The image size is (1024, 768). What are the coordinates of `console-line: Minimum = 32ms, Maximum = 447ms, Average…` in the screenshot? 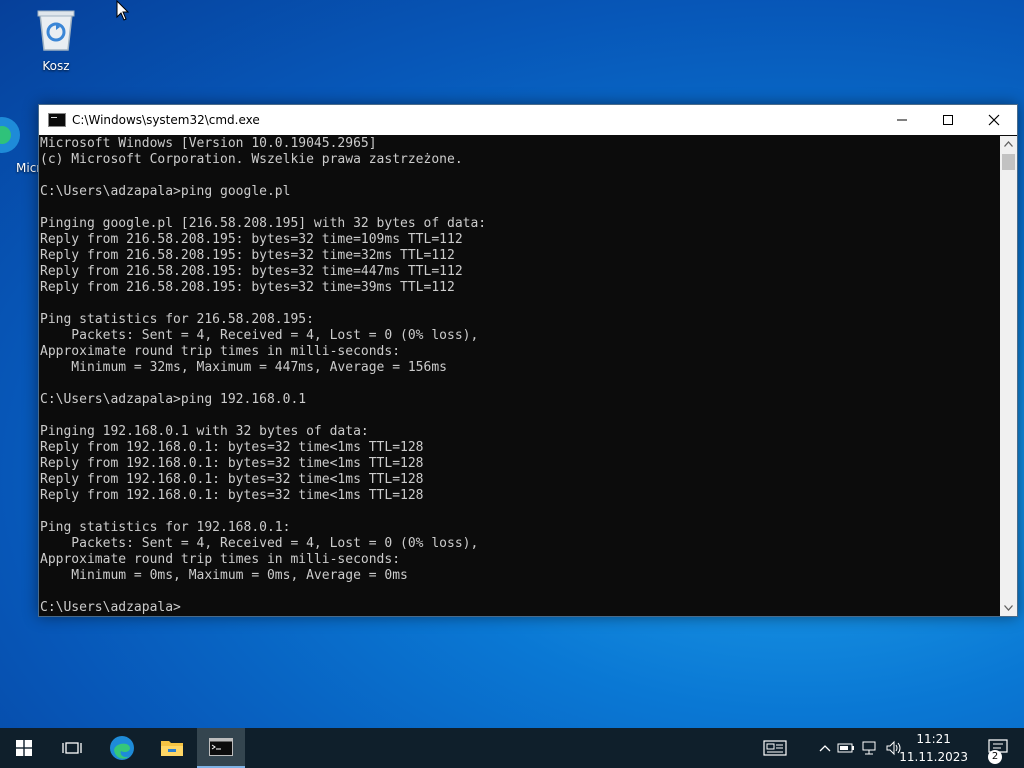 It's located at (243, 367).